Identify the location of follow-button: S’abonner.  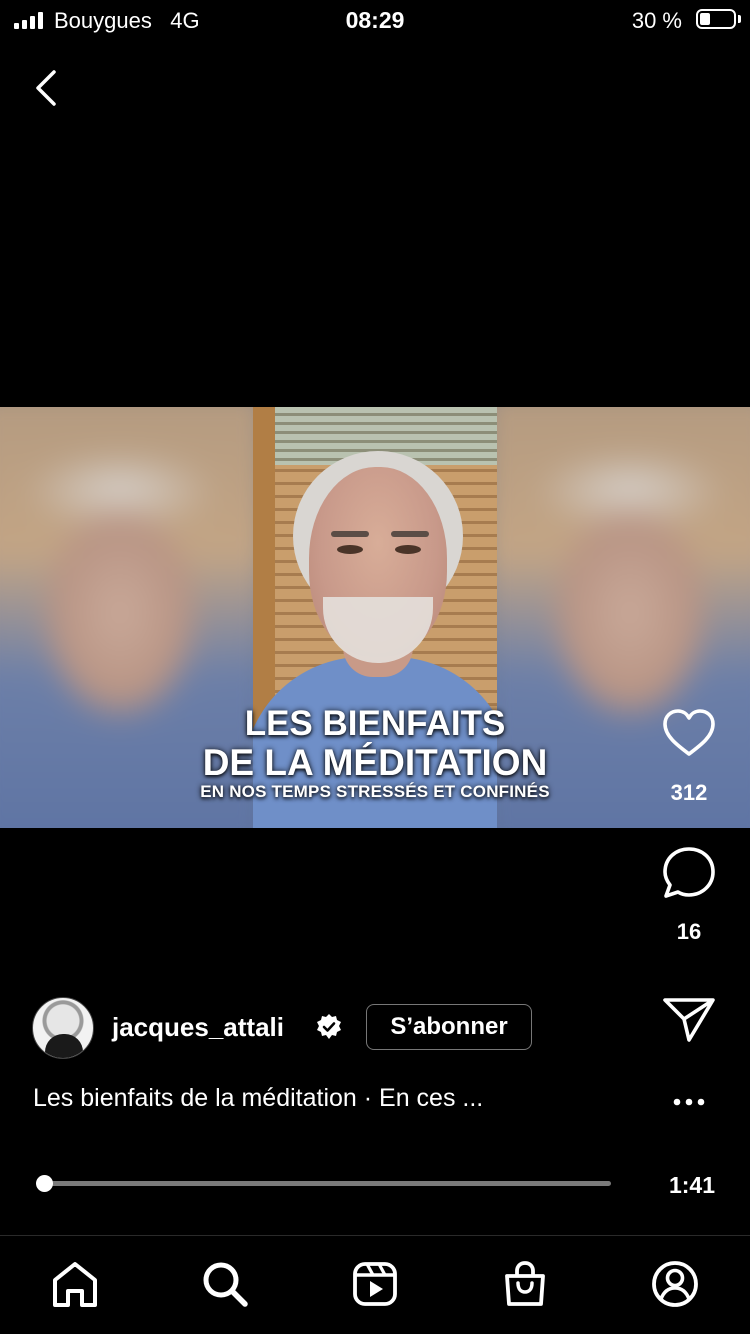
(449, 1027).